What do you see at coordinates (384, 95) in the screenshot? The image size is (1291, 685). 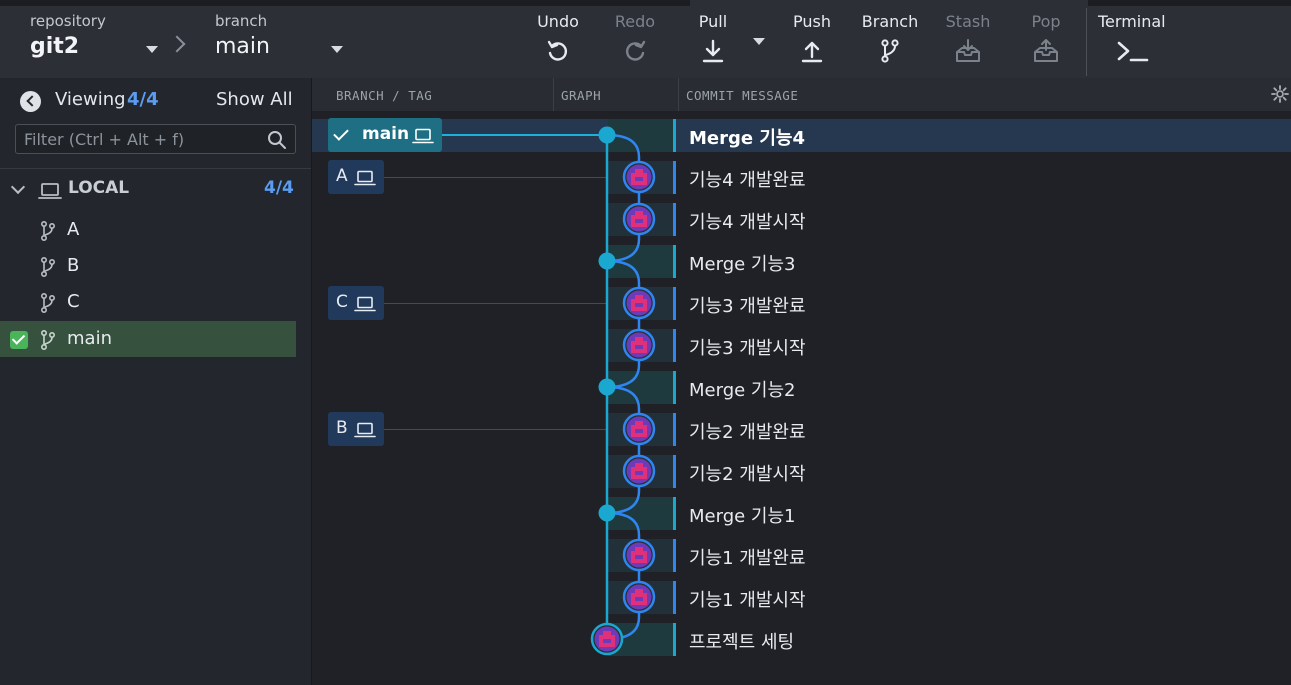 I see `column-branch-tag: BRANCH / TAG` at bounding box center [384, 95].